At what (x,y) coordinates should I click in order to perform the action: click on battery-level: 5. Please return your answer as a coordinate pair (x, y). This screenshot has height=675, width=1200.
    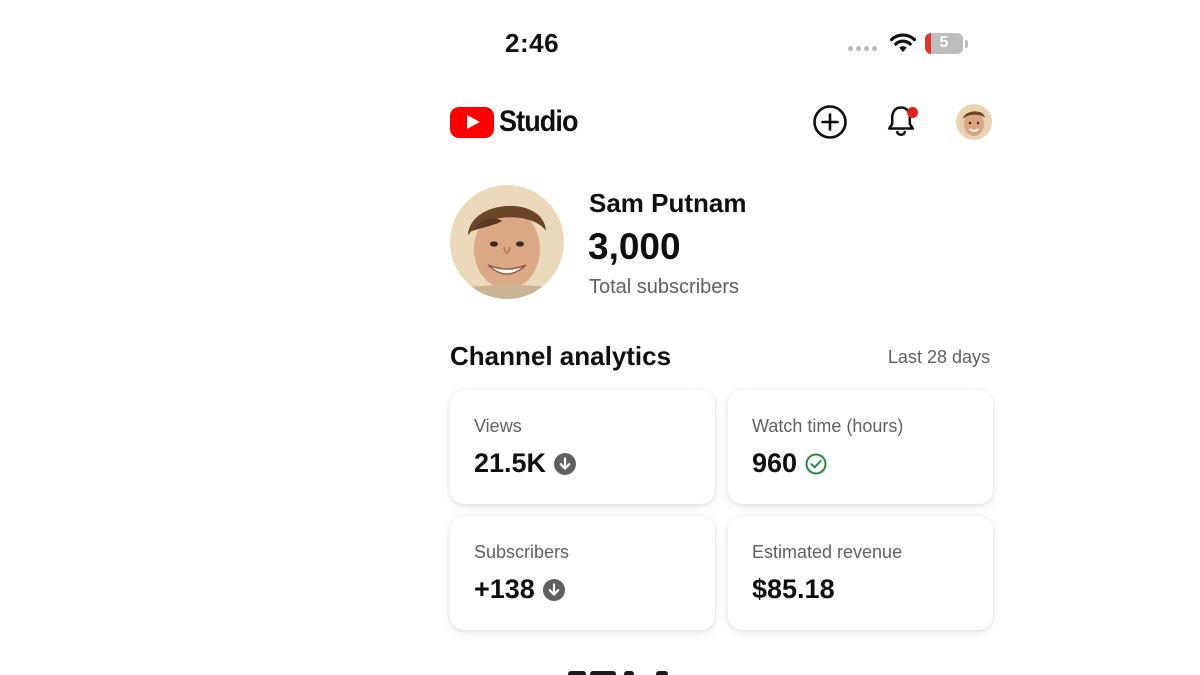
    Looking at the image, I should click on (944, 42).